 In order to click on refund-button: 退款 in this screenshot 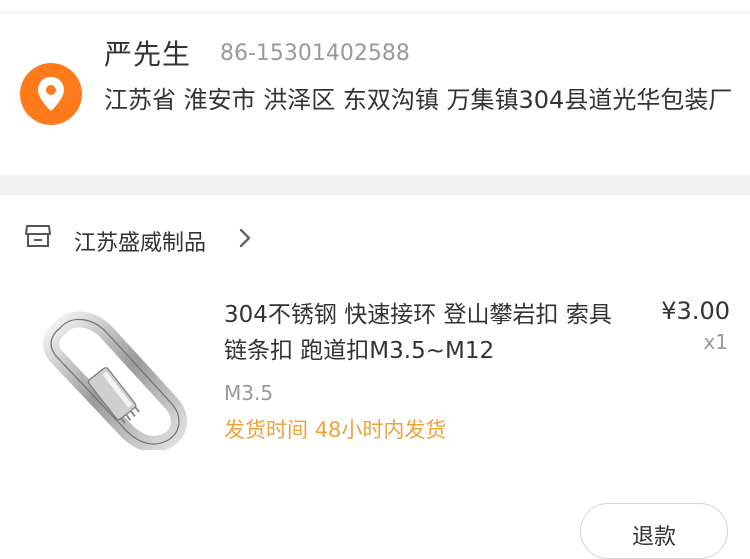, I will do `click(654, 531)`.